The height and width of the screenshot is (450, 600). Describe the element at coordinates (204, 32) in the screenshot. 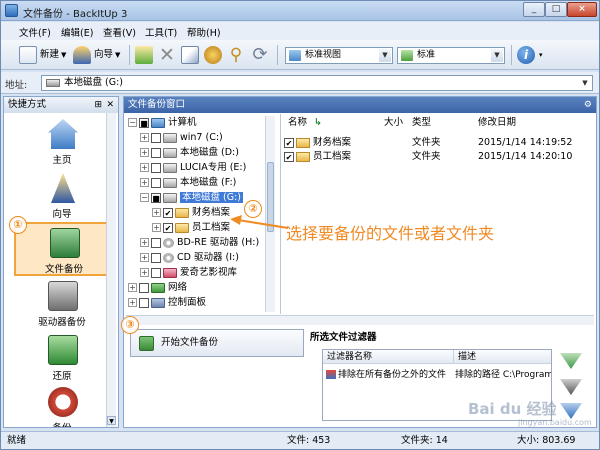

I see `menu-help: 帮助(H)` at that location.